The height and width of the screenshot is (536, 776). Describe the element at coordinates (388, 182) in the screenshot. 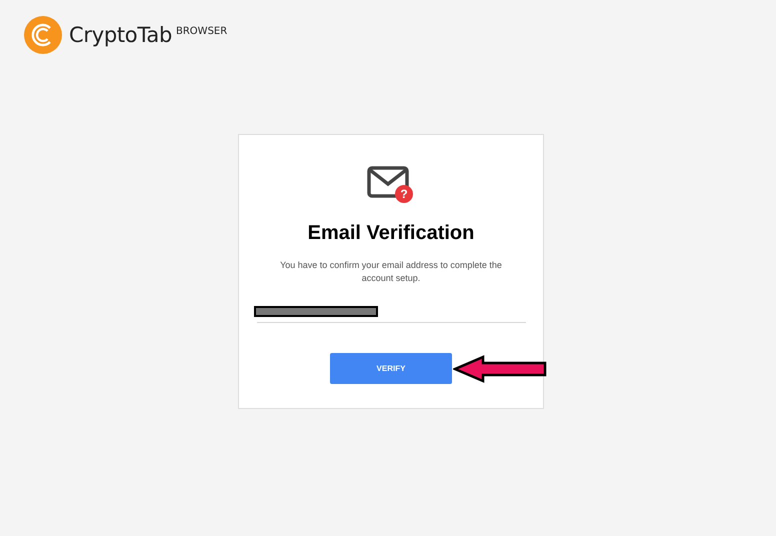

I see `envelope-icon` at that location.